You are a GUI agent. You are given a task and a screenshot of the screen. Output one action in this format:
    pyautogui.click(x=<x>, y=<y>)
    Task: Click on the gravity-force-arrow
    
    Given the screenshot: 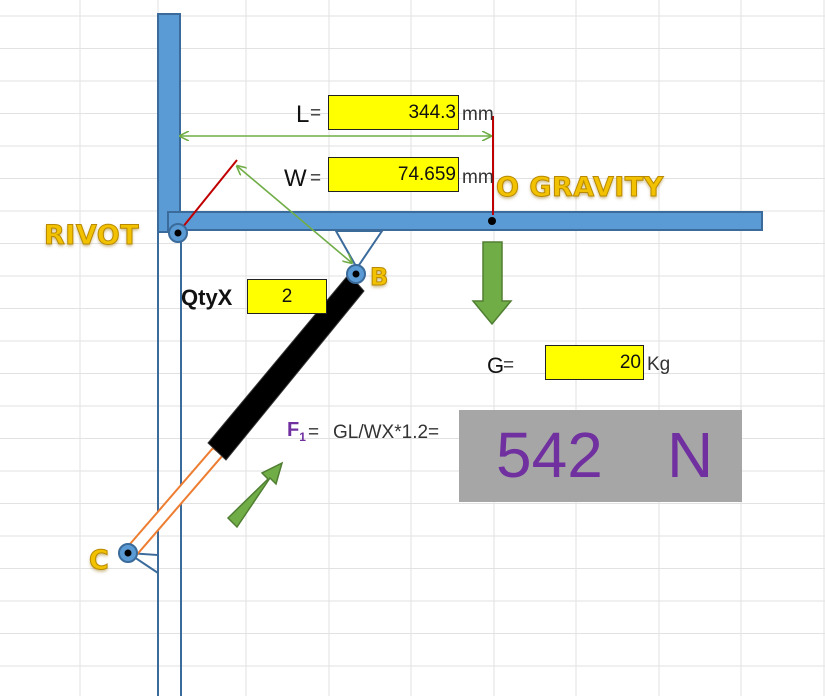 What is the action you would take?
    pyautogui.click(x=492, y=283)
    